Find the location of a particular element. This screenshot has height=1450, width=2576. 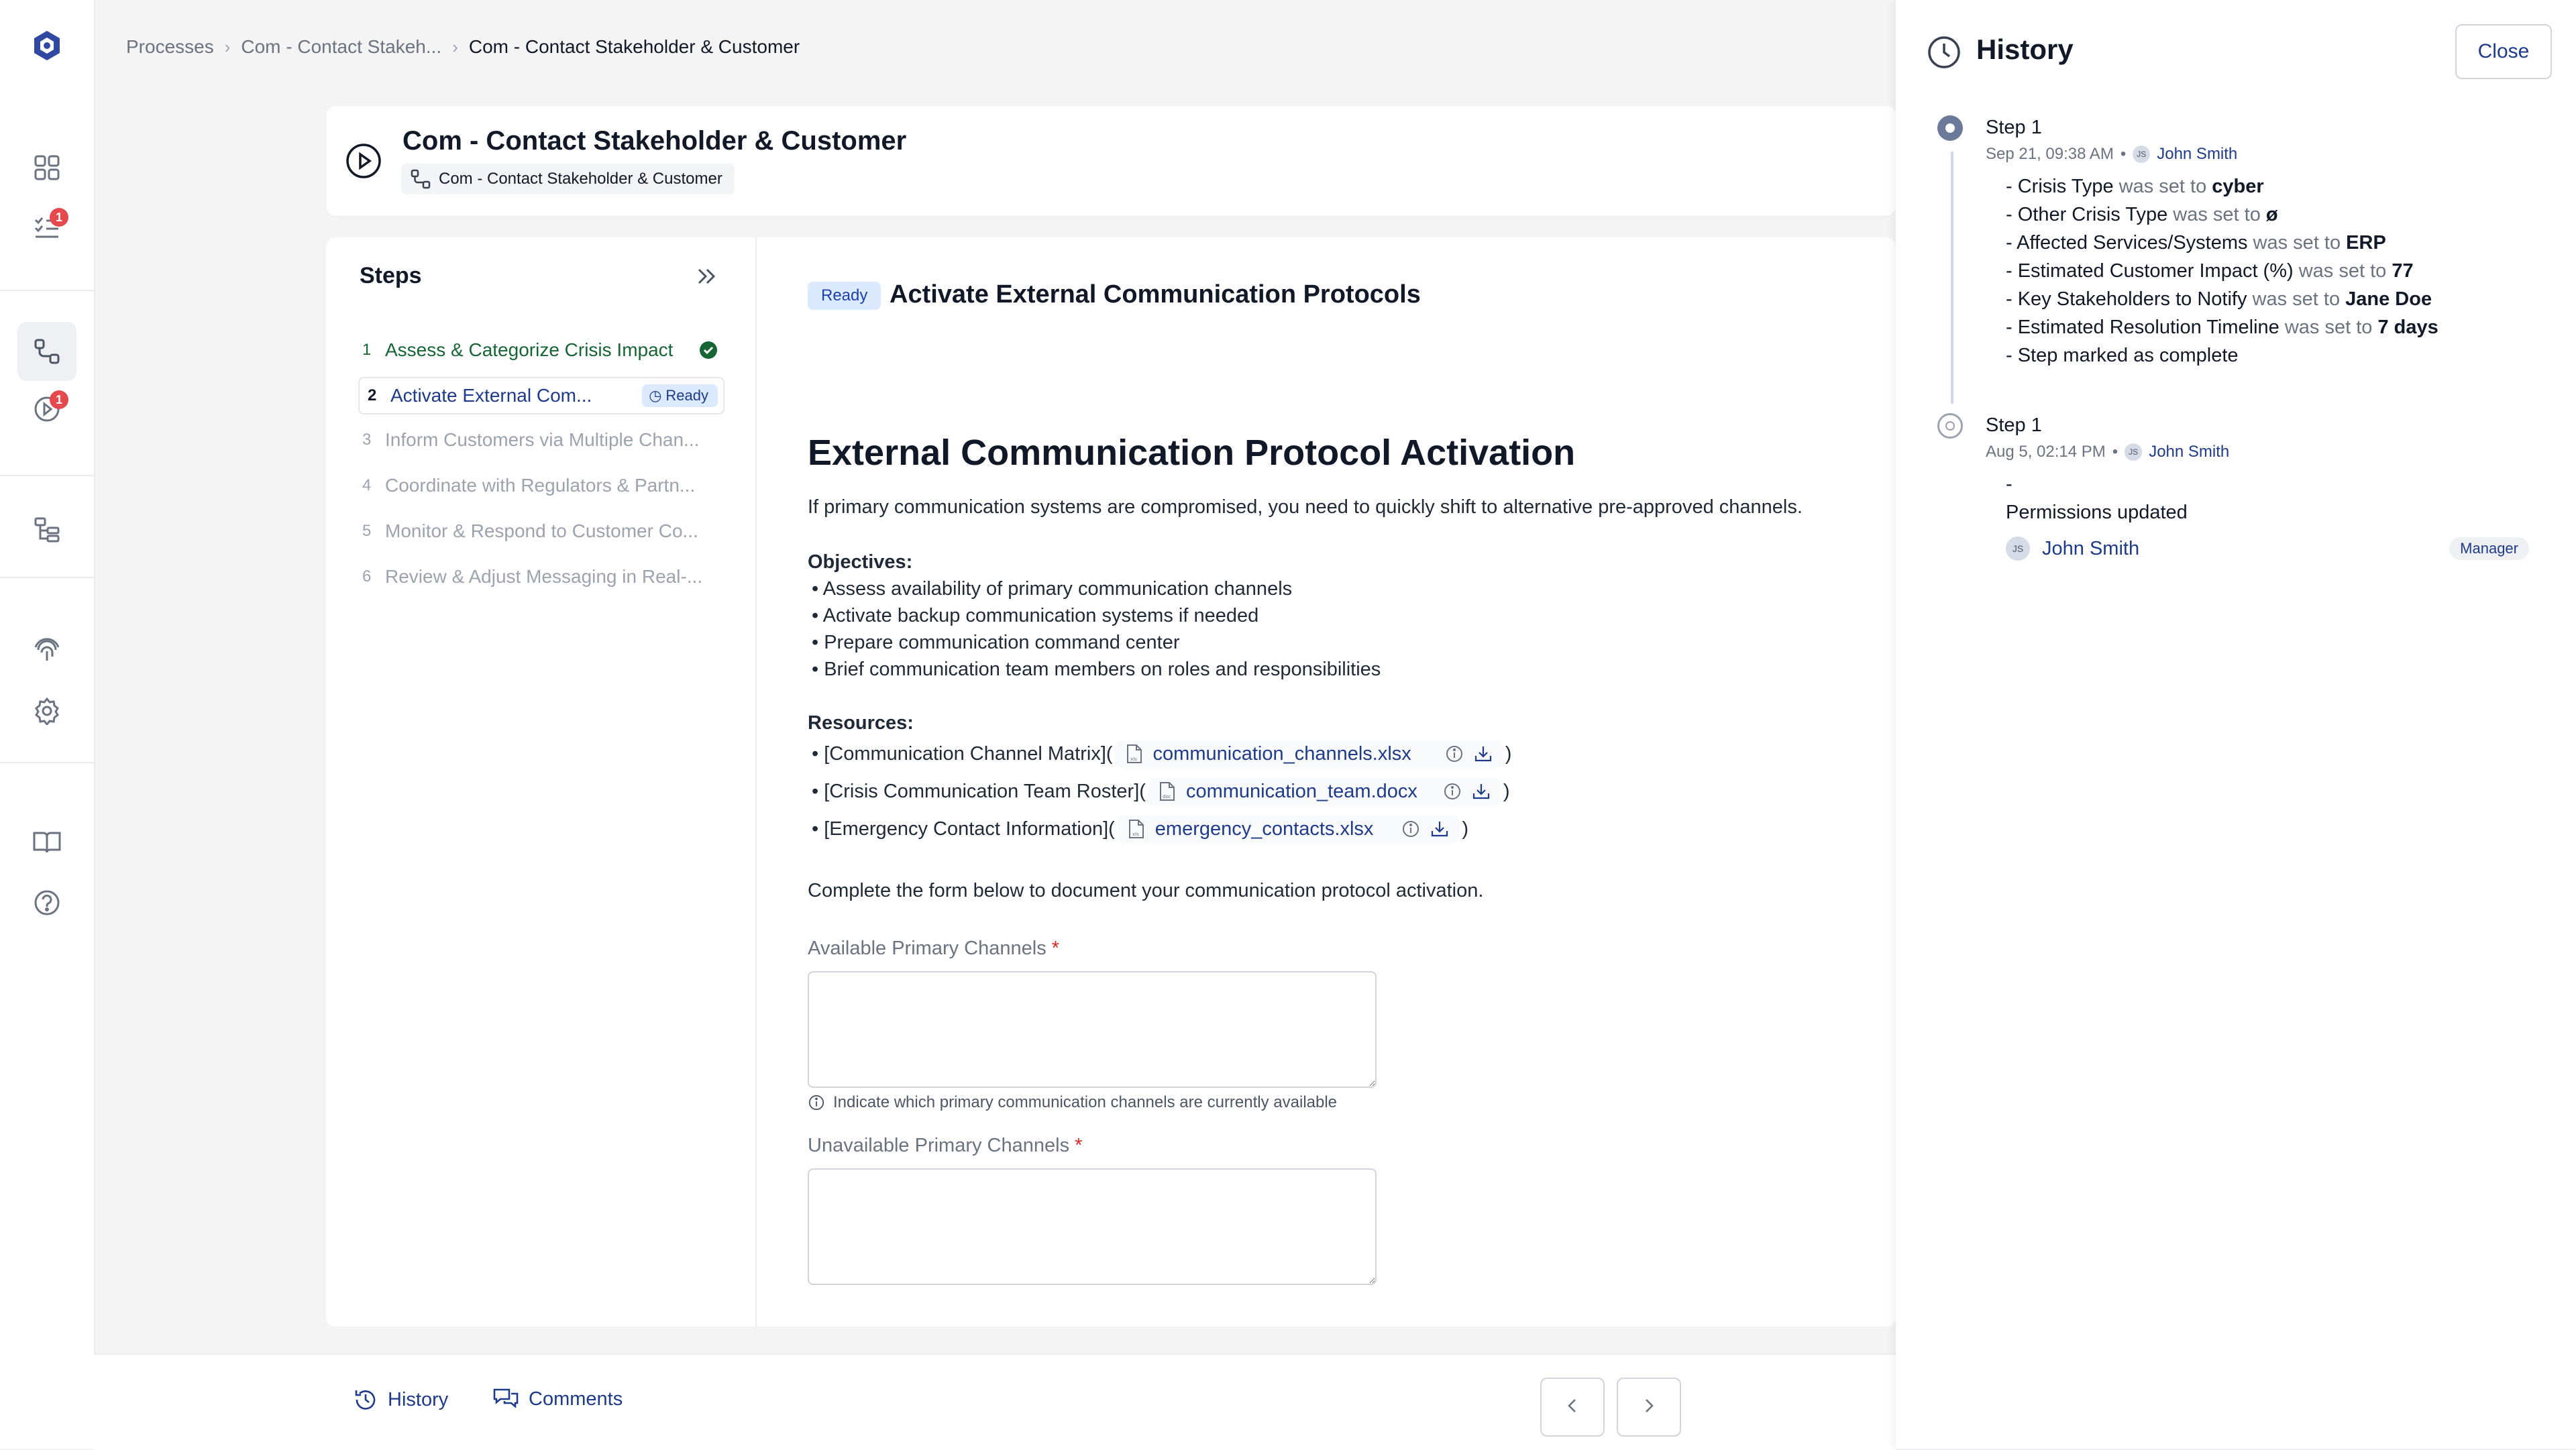

file-chip: xls emergency_contacts.xlsx is located at coordinates (1288, 829).